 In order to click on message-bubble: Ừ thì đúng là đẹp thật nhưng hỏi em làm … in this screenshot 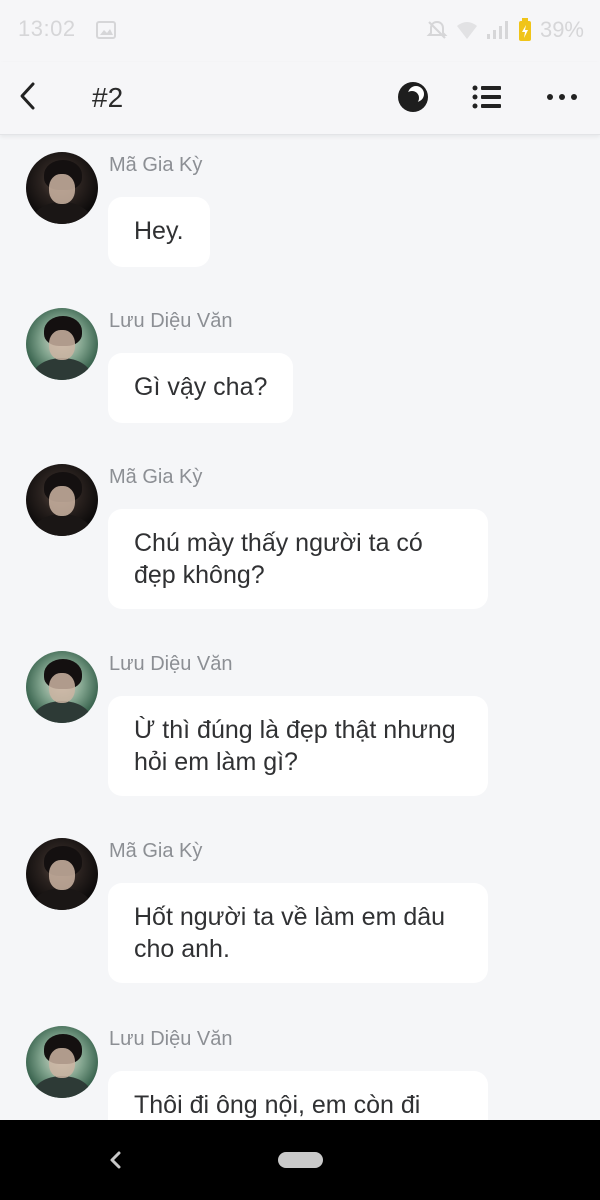, I will do `click(298, 746)`.